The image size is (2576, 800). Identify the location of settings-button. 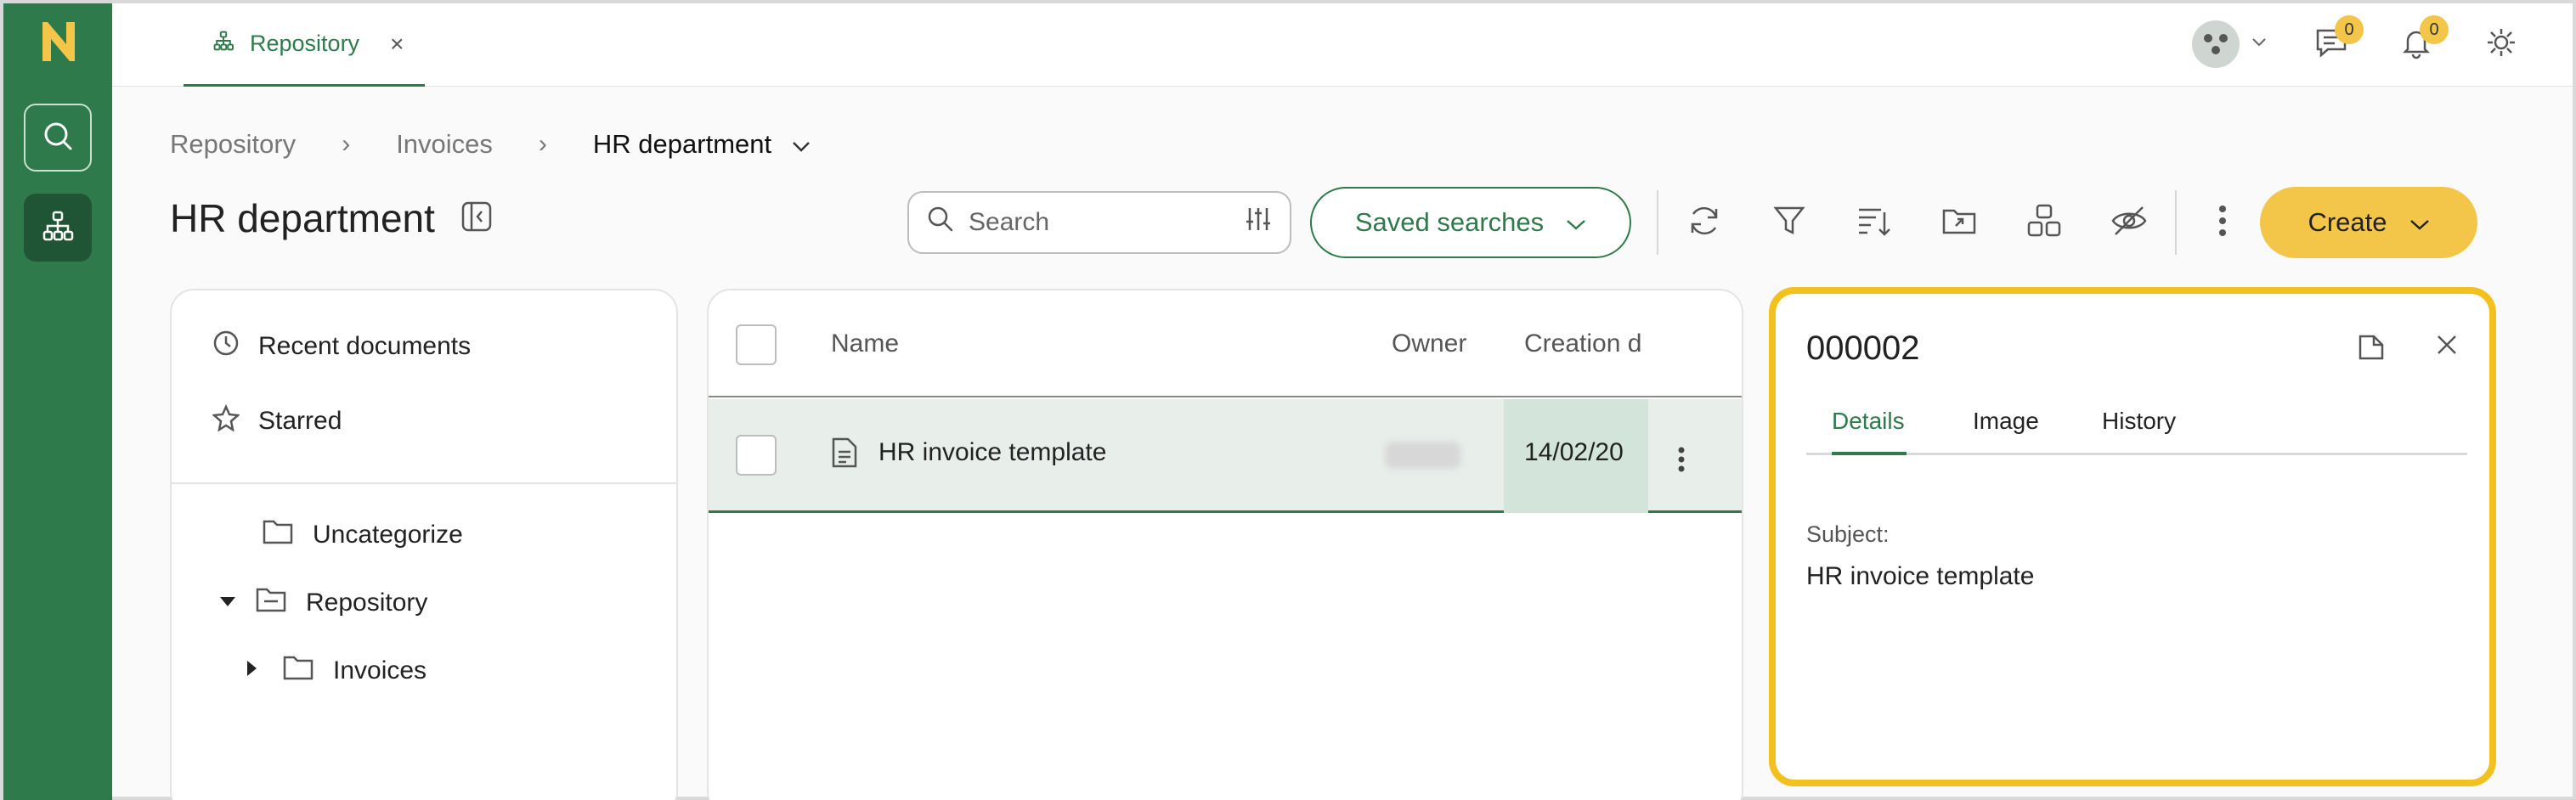
(2501, 44).